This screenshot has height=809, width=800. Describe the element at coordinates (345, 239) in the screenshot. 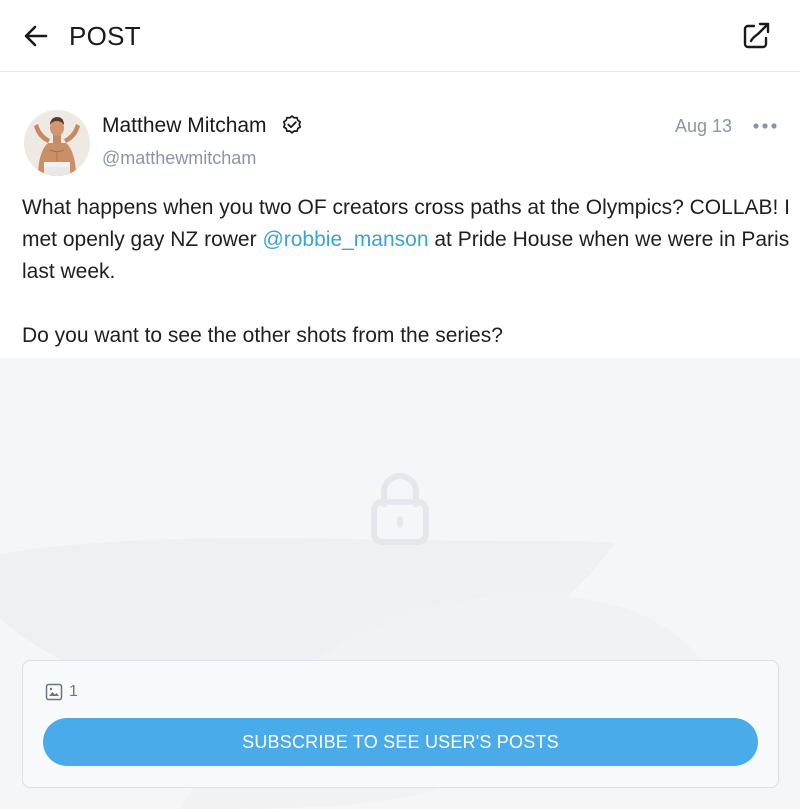

I see `mention-link: @robbie_manson` at that location.